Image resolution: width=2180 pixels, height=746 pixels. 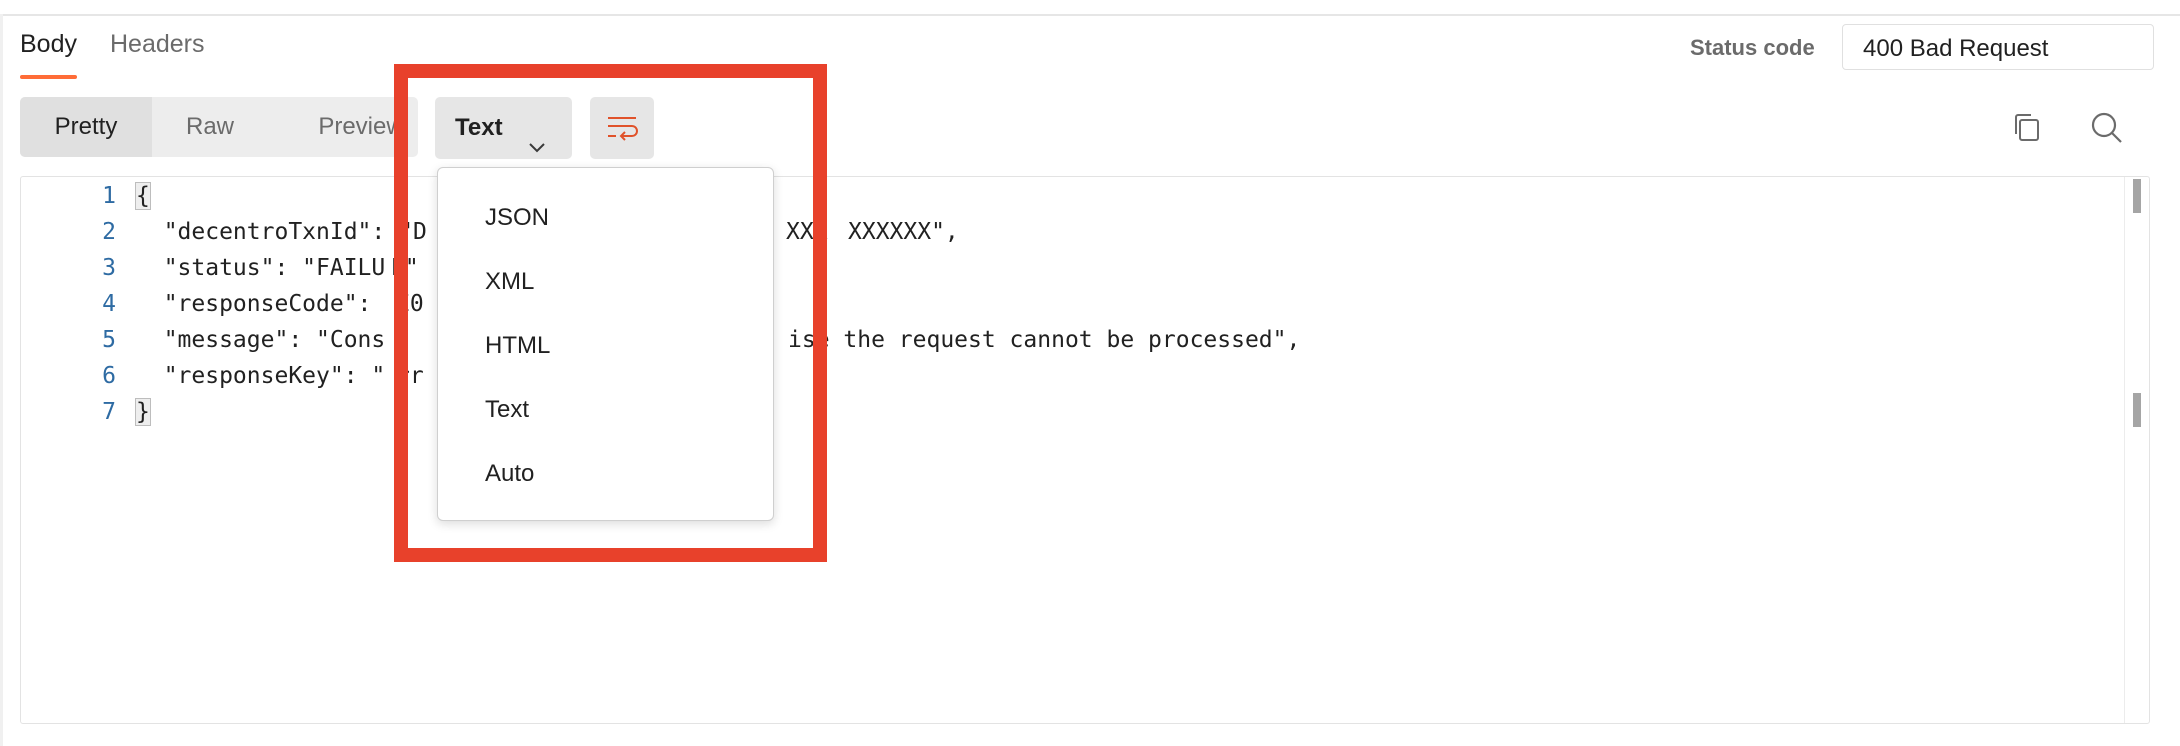 What do you see at coordinates (261, 376) in the screenshot?
I see `code-line: "responseKey": "` at bounding box center [261, 376].